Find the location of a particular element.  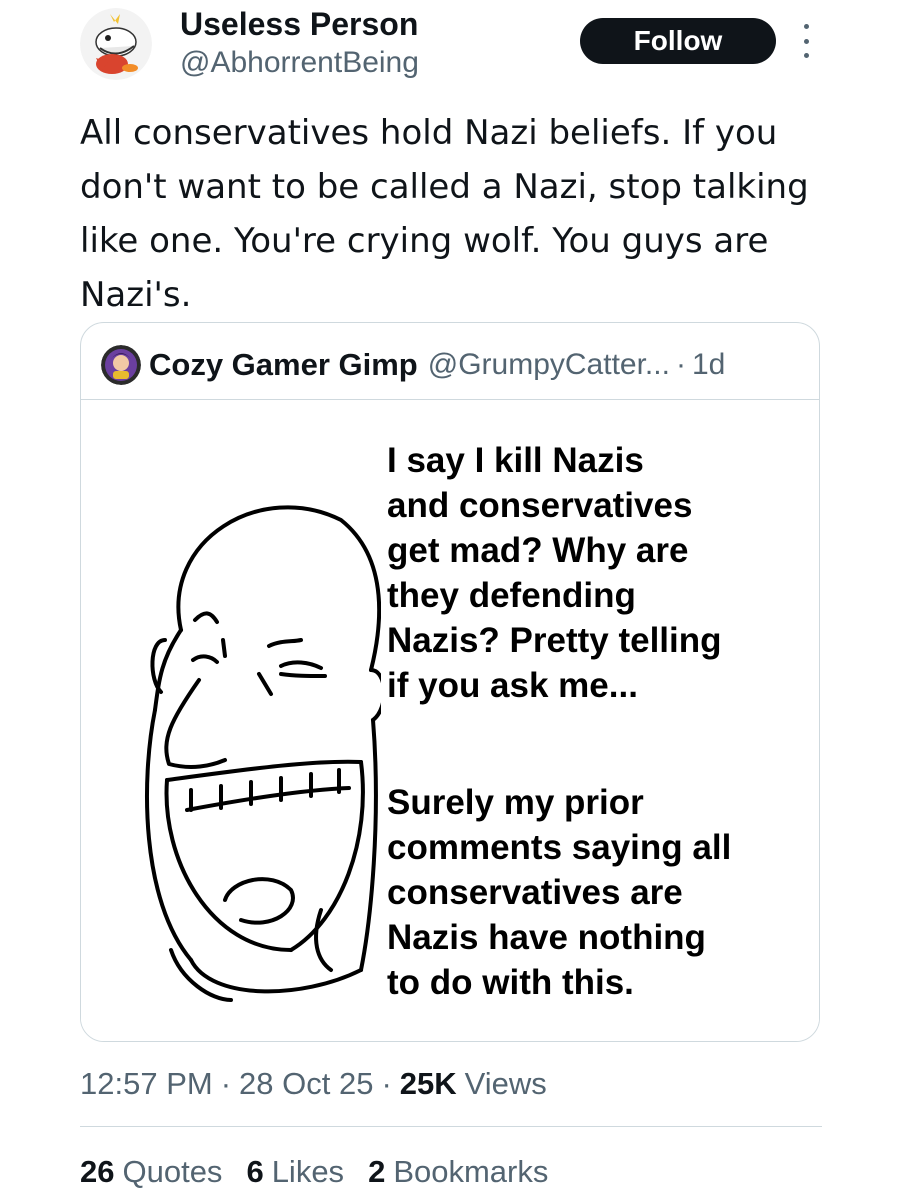

likes-label: Likes is located at coordinates (308, 1171).